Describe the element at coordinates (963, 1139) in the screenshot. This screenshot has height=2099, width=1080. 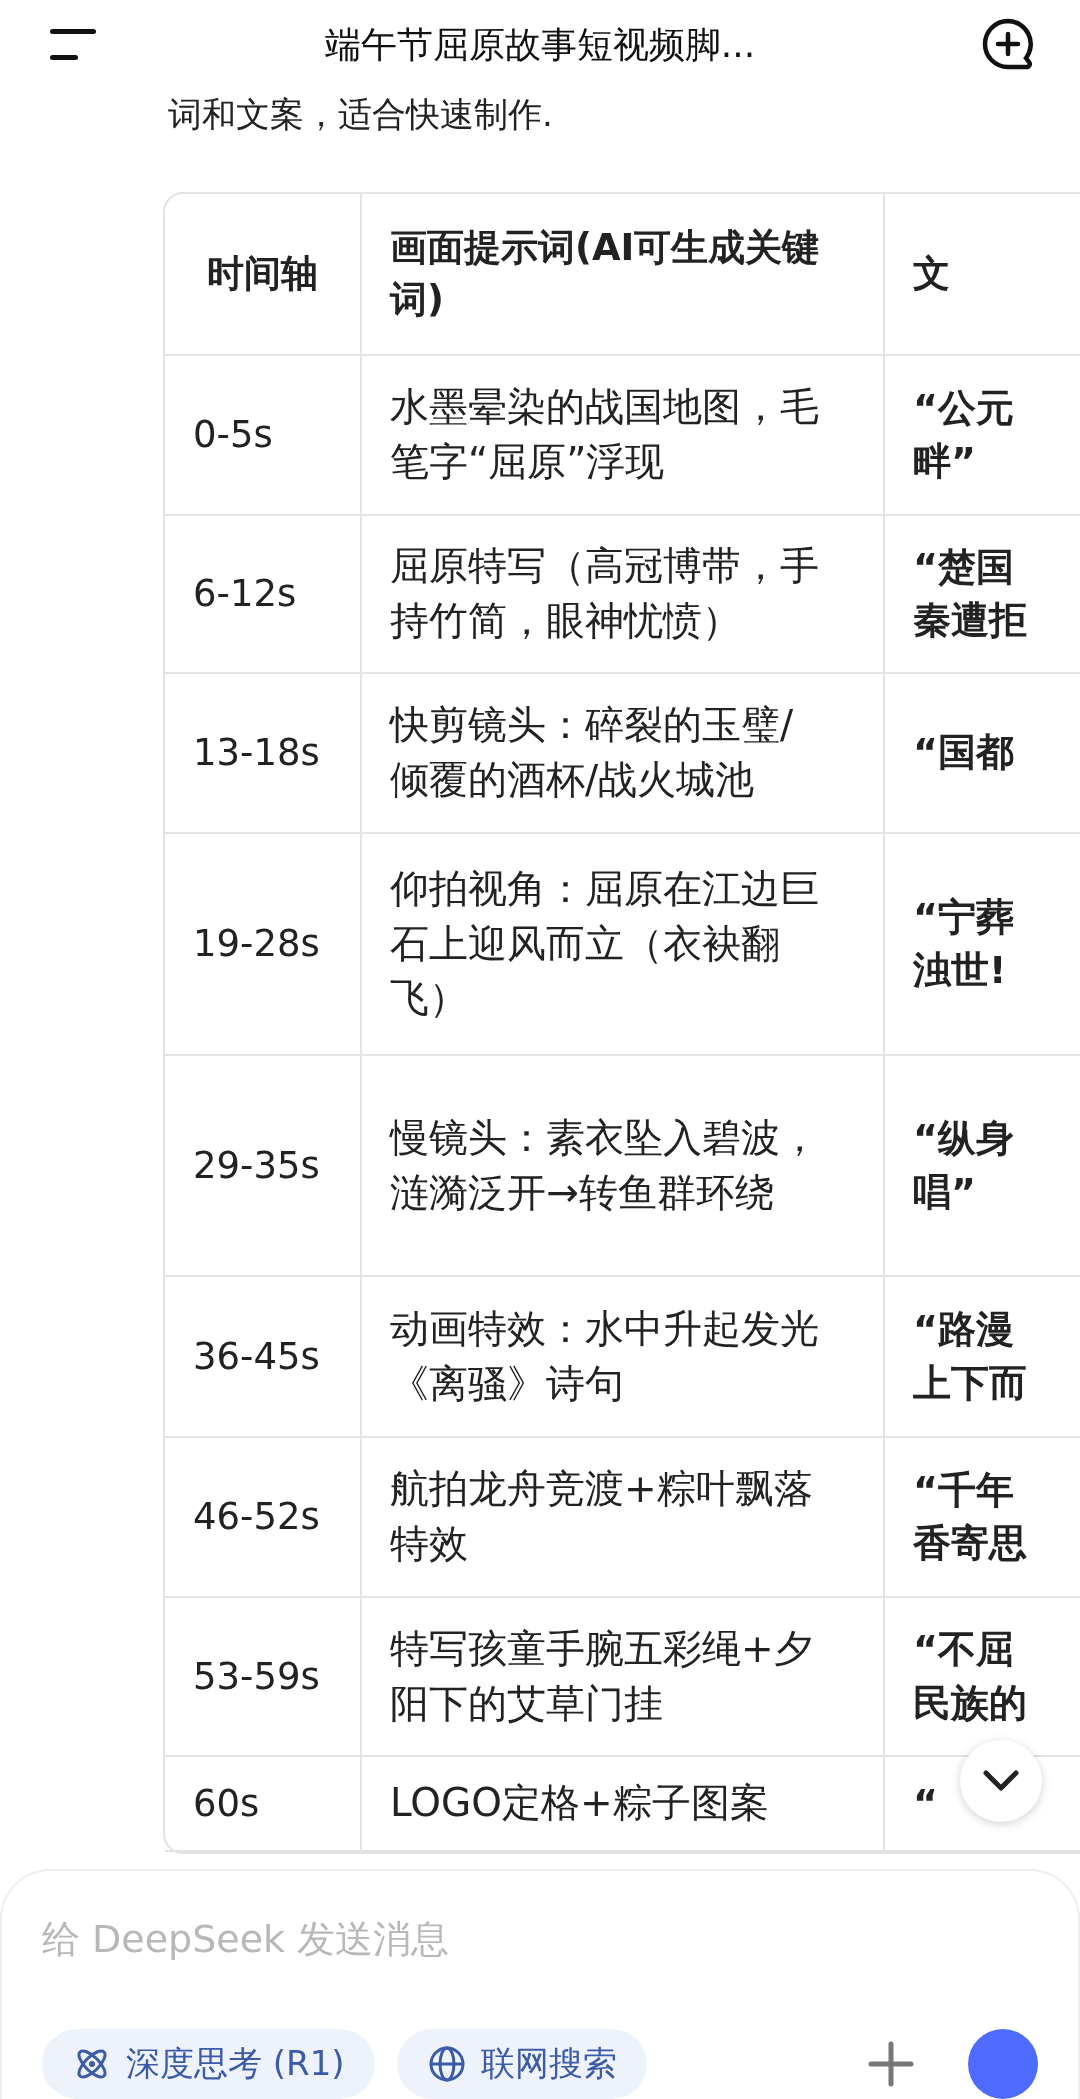
I see `copy-text: “纵身` at that location.